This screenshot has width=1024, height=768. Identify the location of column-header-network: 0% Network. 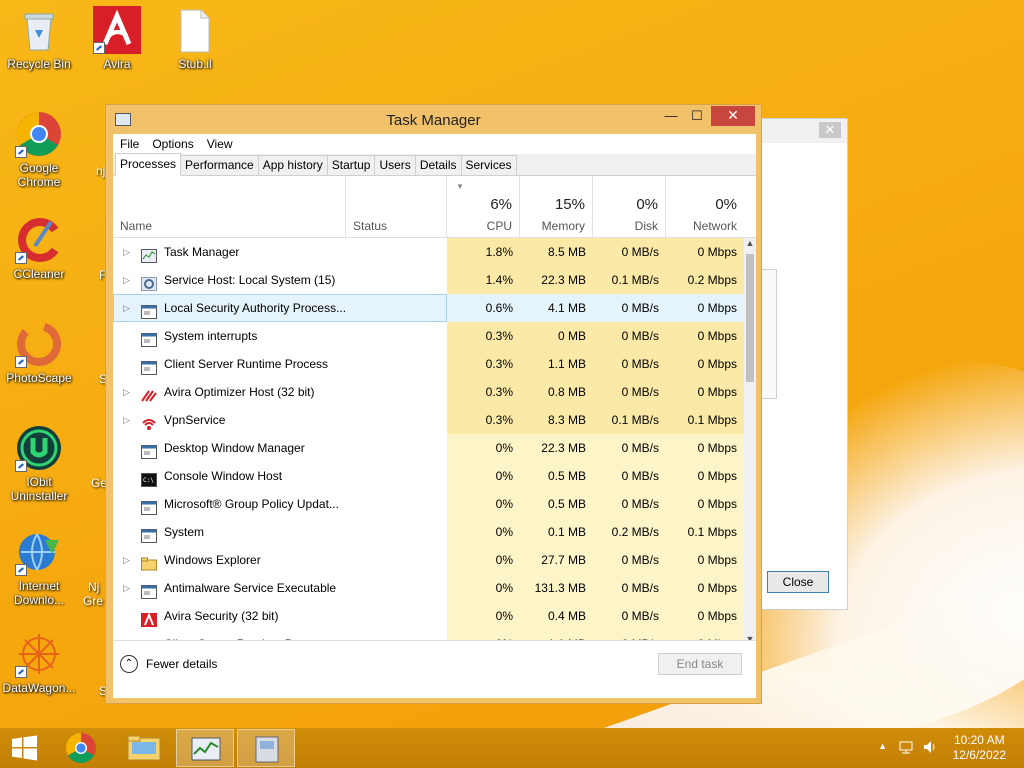
(705, 207).